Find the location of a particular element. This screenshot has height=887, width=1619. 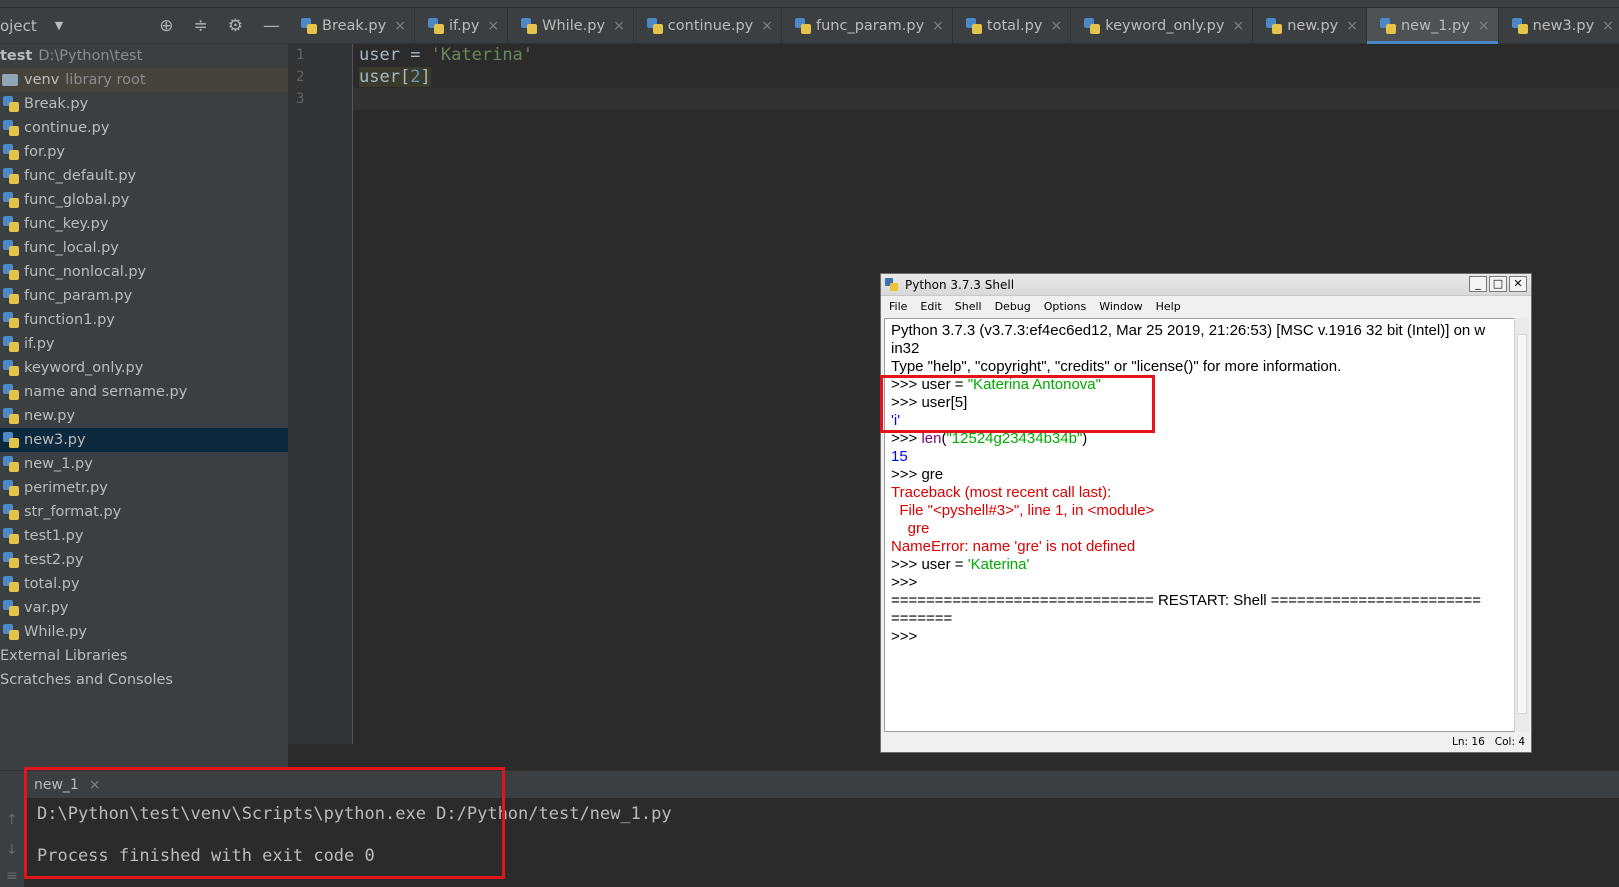

tree-item-file: func_global.py is located at coordinates (144, 200).